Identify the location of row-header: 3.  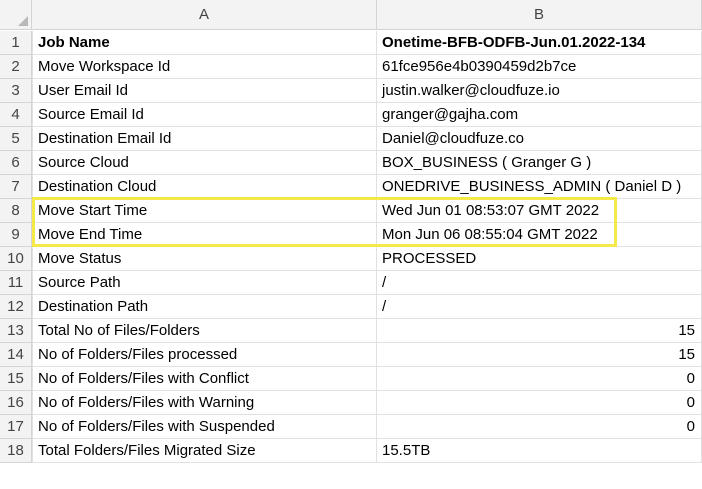
(16, 91).